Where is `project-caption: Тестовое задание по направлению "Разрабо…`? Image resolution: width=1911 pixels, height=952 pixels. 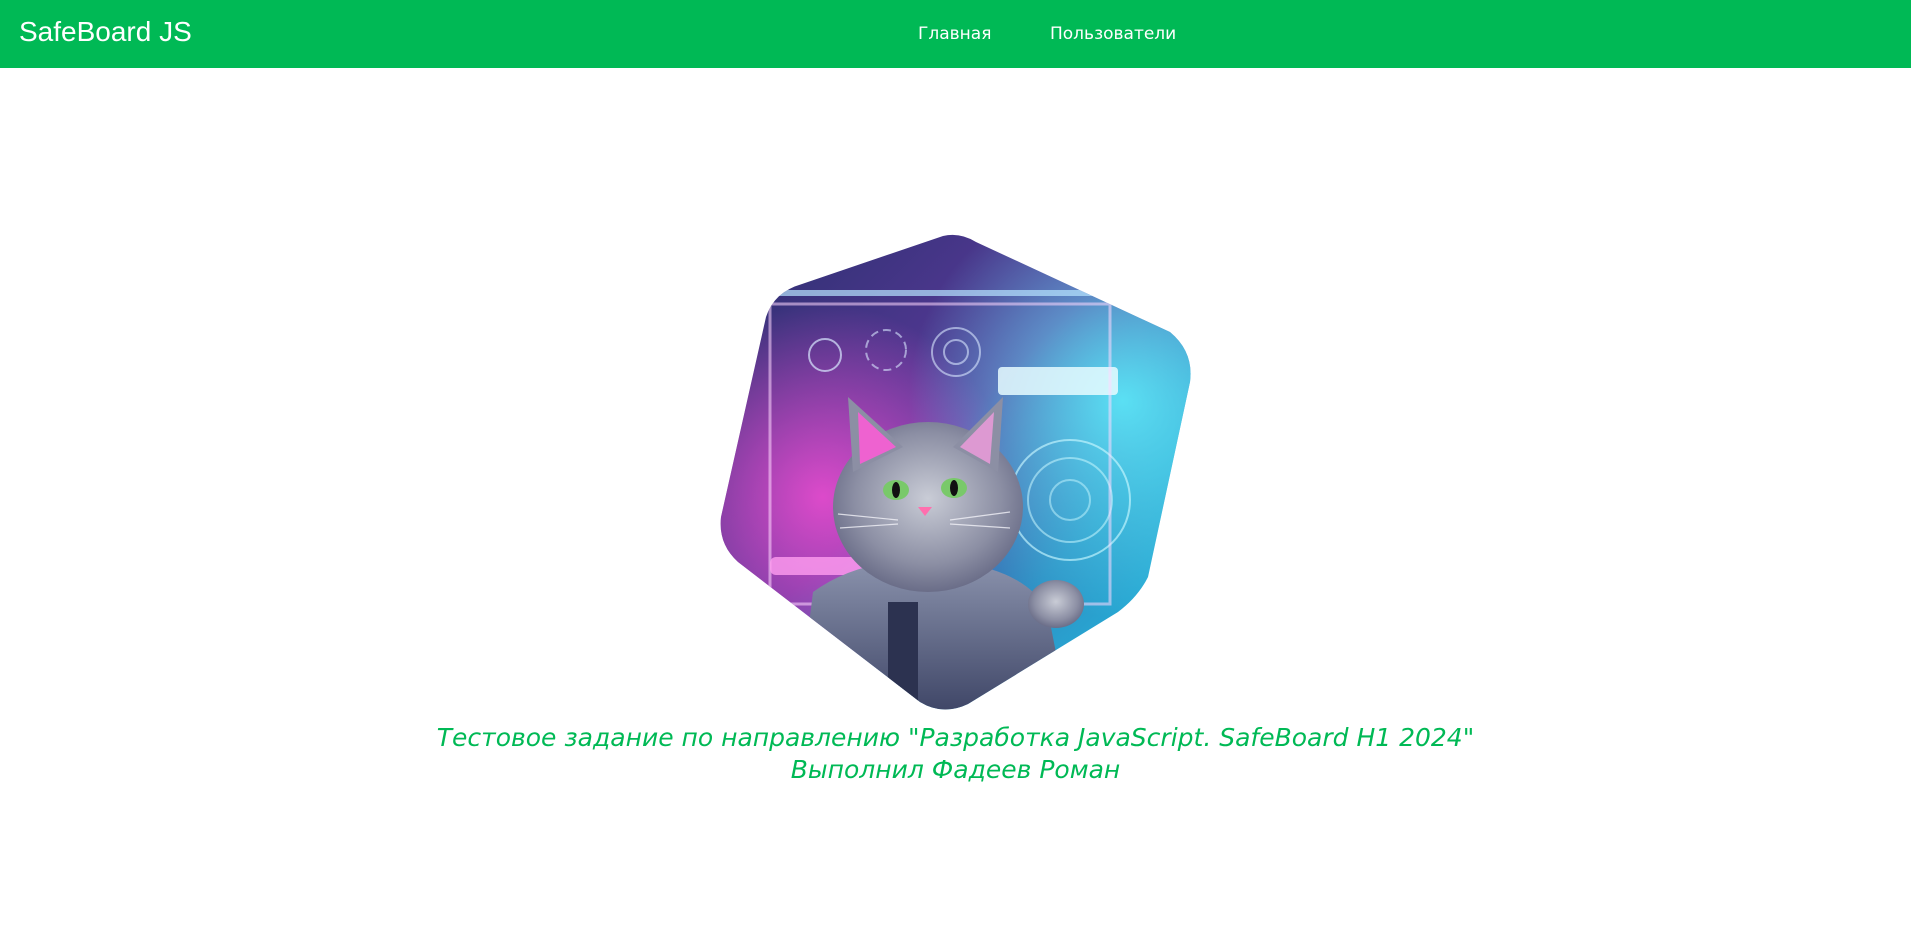 project-caption: Тестовое задание по направлению "Разрабо… is located at coordinates (955, 754).